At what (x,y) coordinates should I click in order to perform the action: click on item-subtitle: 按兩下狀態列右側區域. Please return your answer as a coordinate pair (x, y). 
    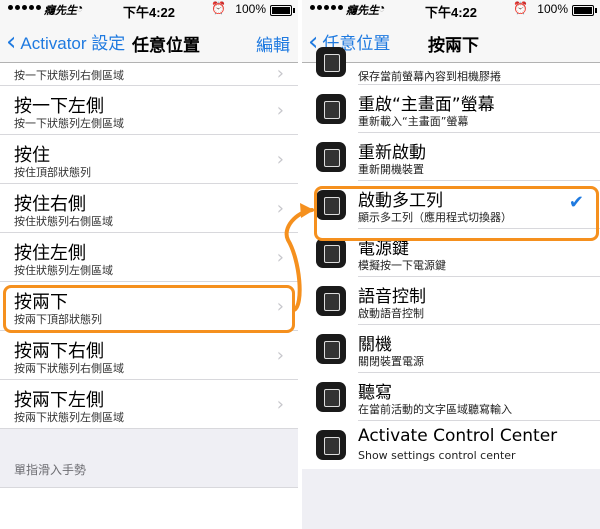
    Looking at the image, I should click on (69, 368).